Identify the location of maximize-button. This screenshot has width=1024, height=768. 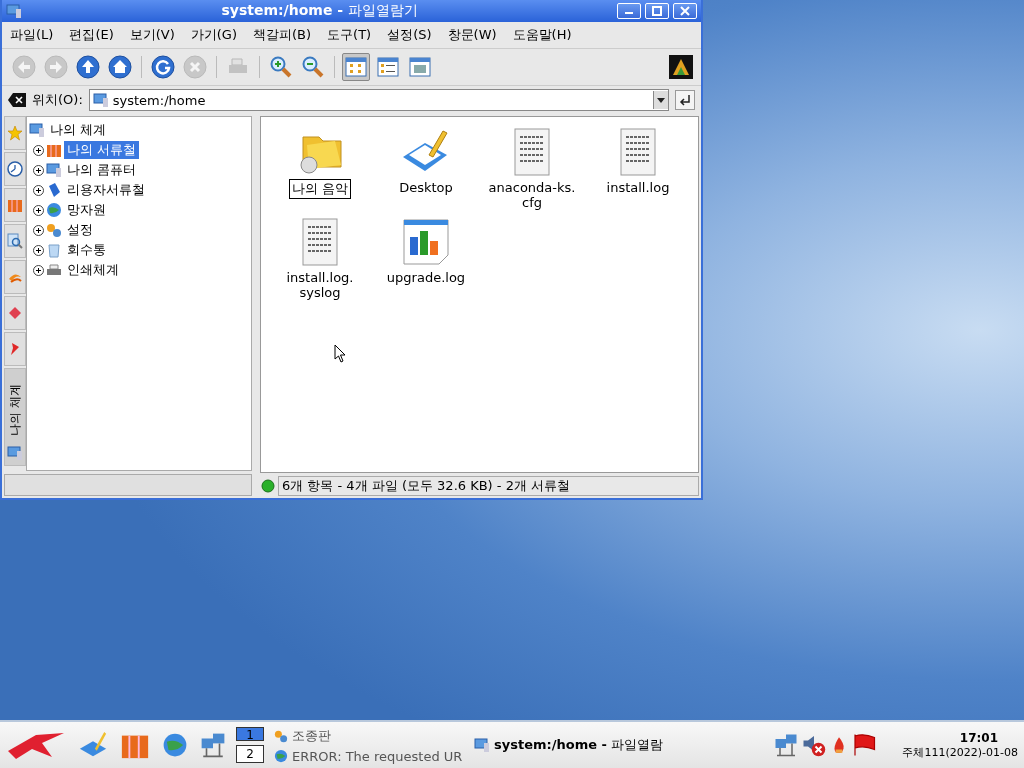
(657, 11).